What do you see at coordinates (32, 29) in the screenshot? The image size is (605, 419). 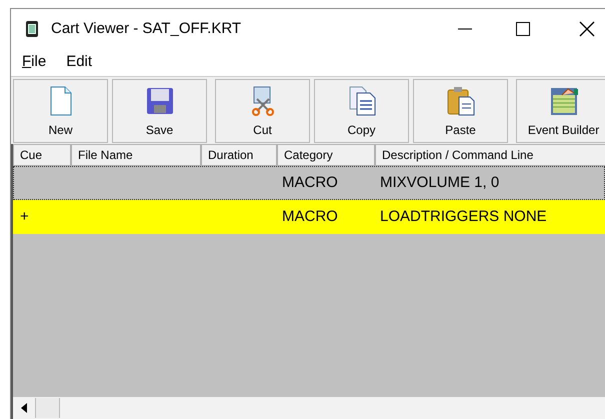 I see `app-icon` at bounding box center [32, 29].